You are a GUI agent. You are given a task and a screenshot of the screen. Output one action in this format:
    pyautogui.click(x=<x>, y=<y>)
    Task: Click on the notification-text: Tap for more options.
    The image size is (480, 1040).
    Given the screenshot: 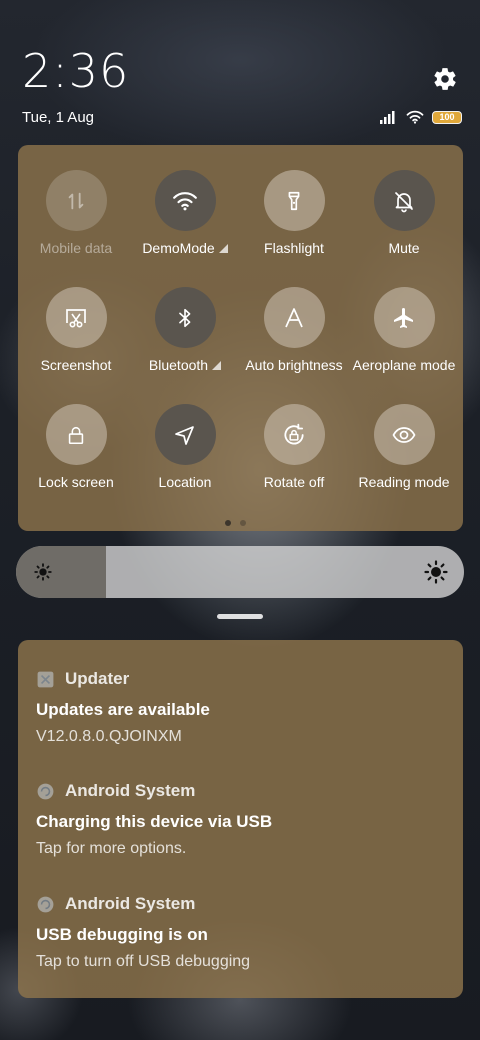 What is the action you would take?
    pyautogui.click(x=111, y=848)
    